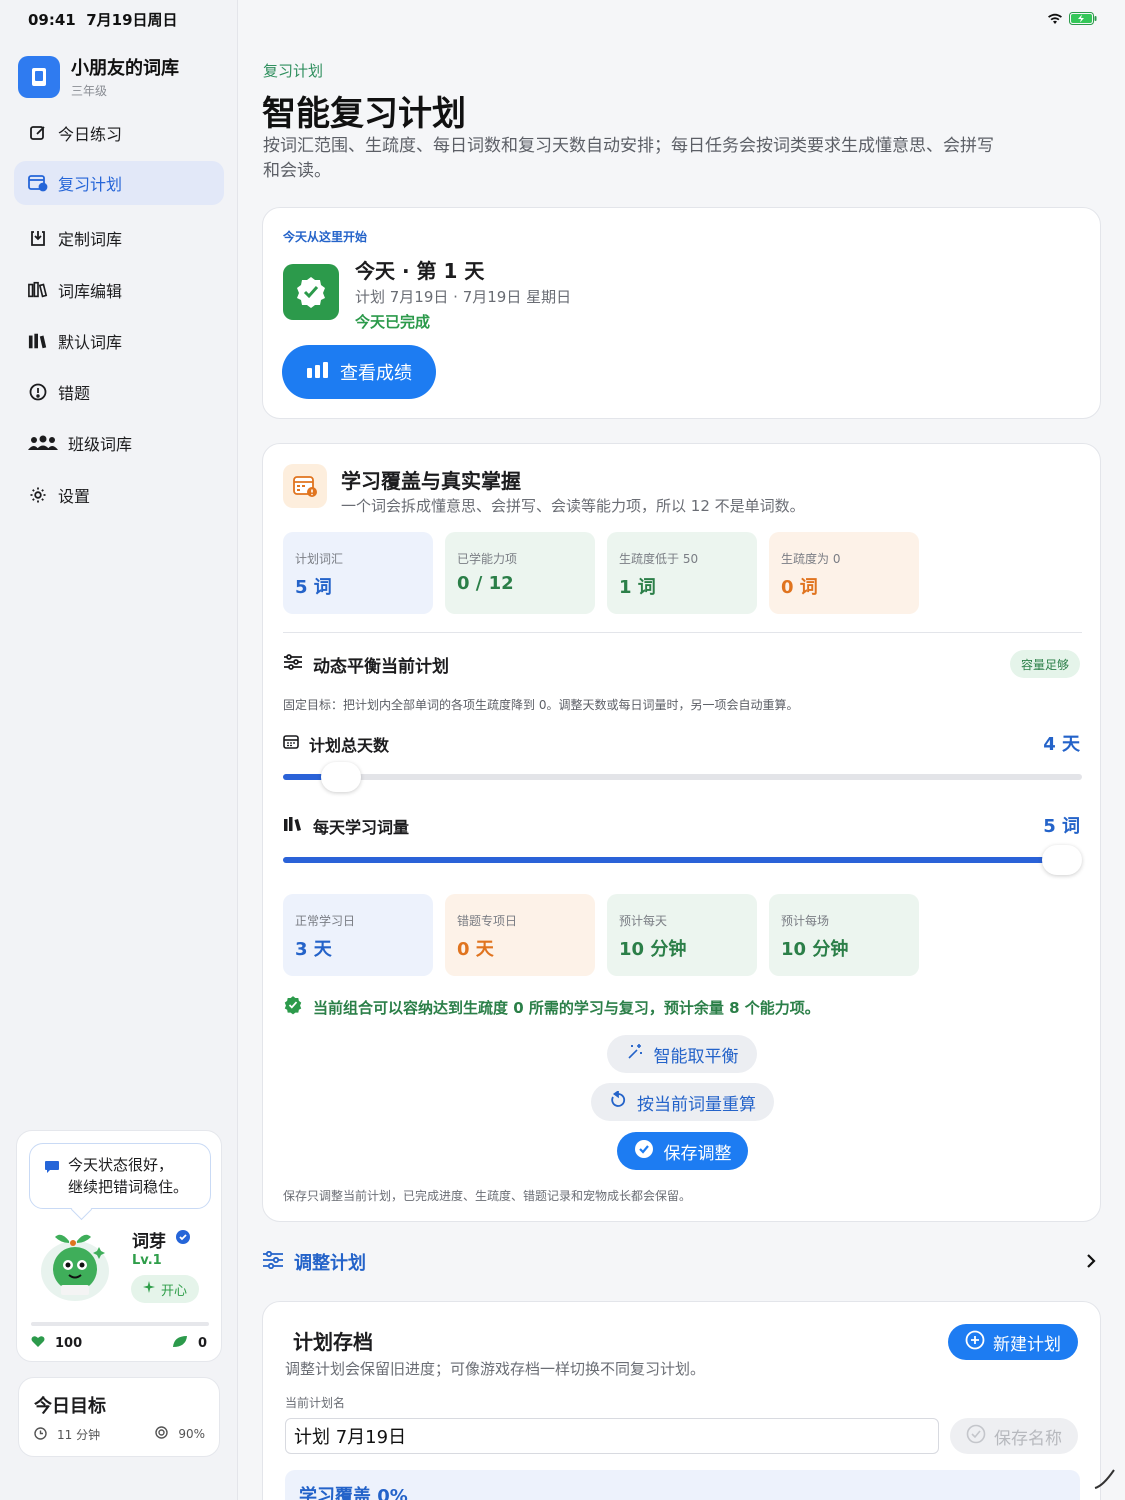 Image resolution: width=1125 pixels, height=1500 pixels. I want to click on app-name: 小朋友的词库, so click(125, 68).